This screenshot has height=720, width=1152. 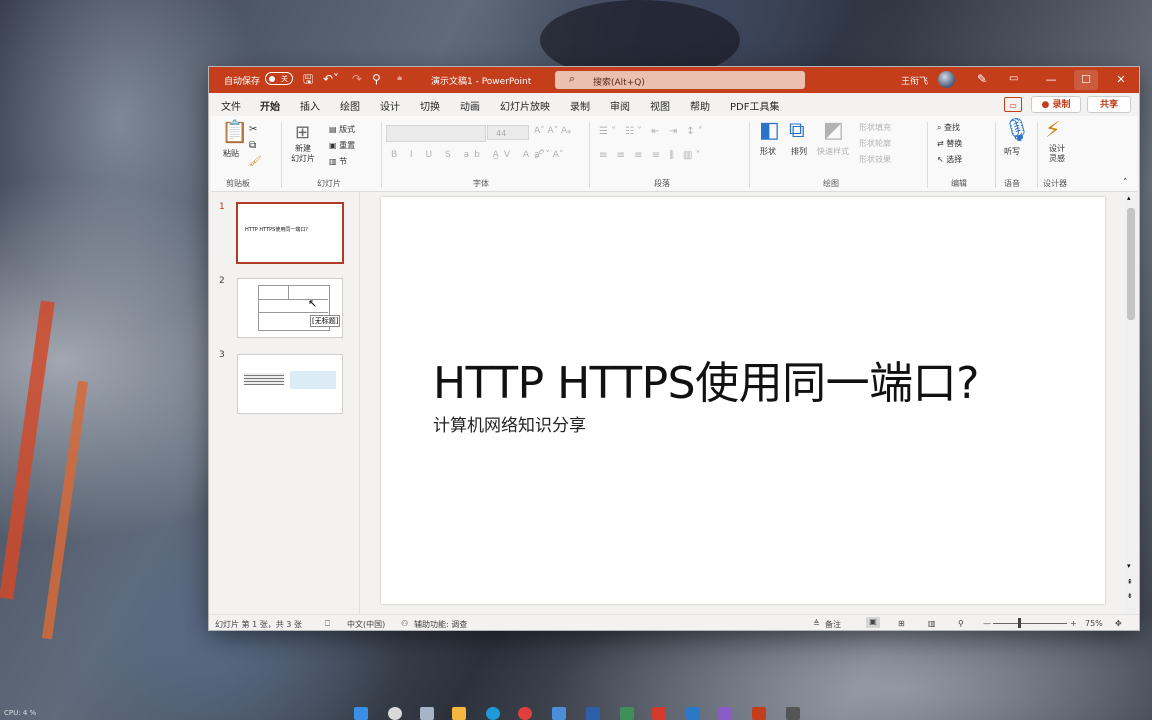 I want to click on zoom-slider, so click(x=1030, y=623).